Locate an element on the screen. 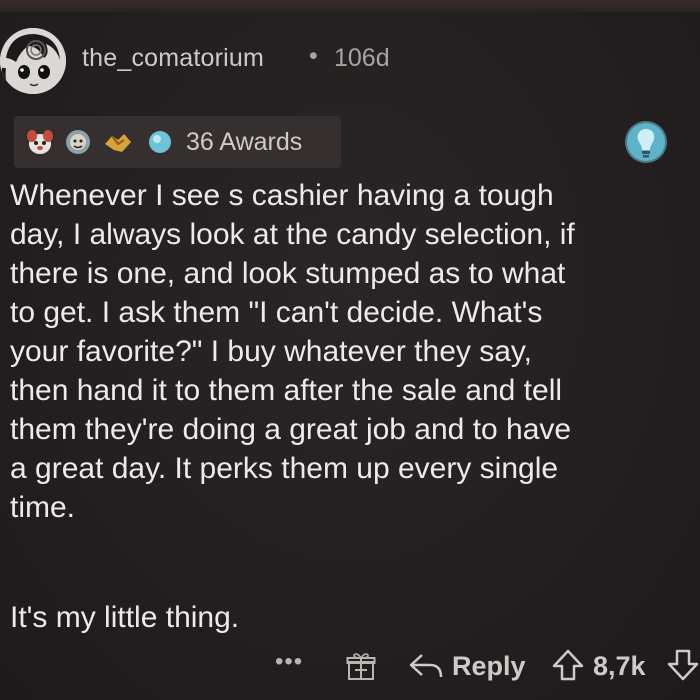  reply-arrow-icon is located at coordinates (426, 666).